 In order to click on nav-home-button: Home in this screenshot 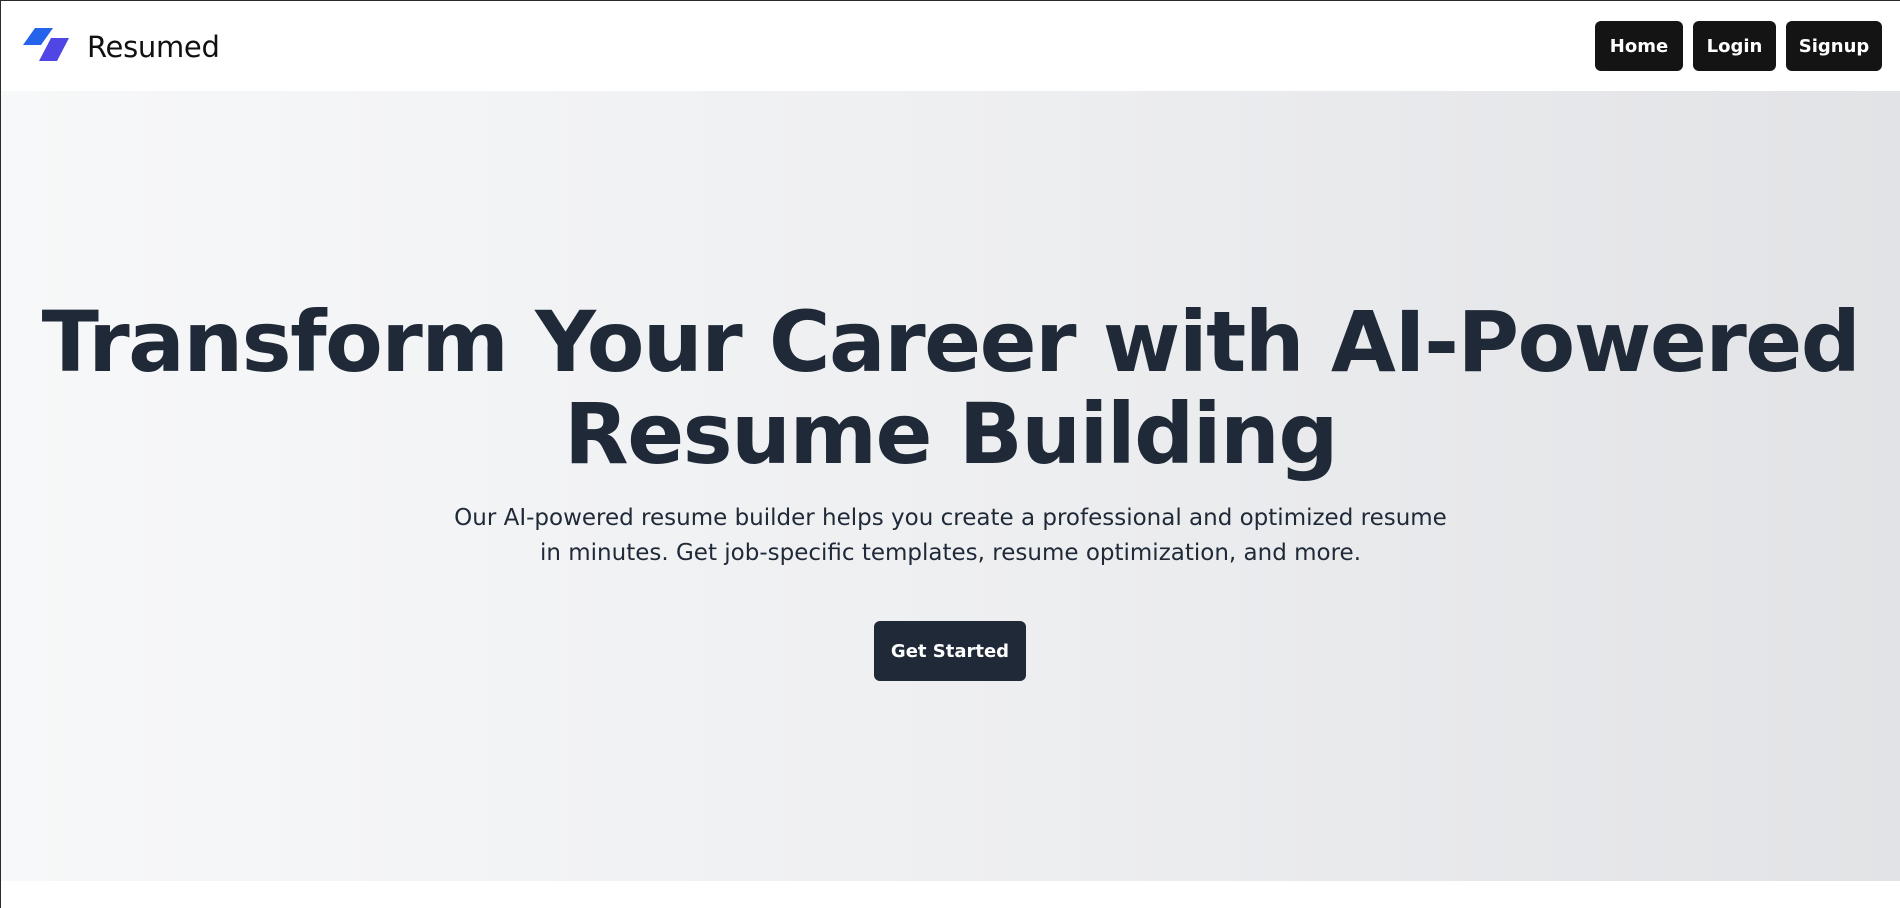, I will do `click(1639, 46)`.